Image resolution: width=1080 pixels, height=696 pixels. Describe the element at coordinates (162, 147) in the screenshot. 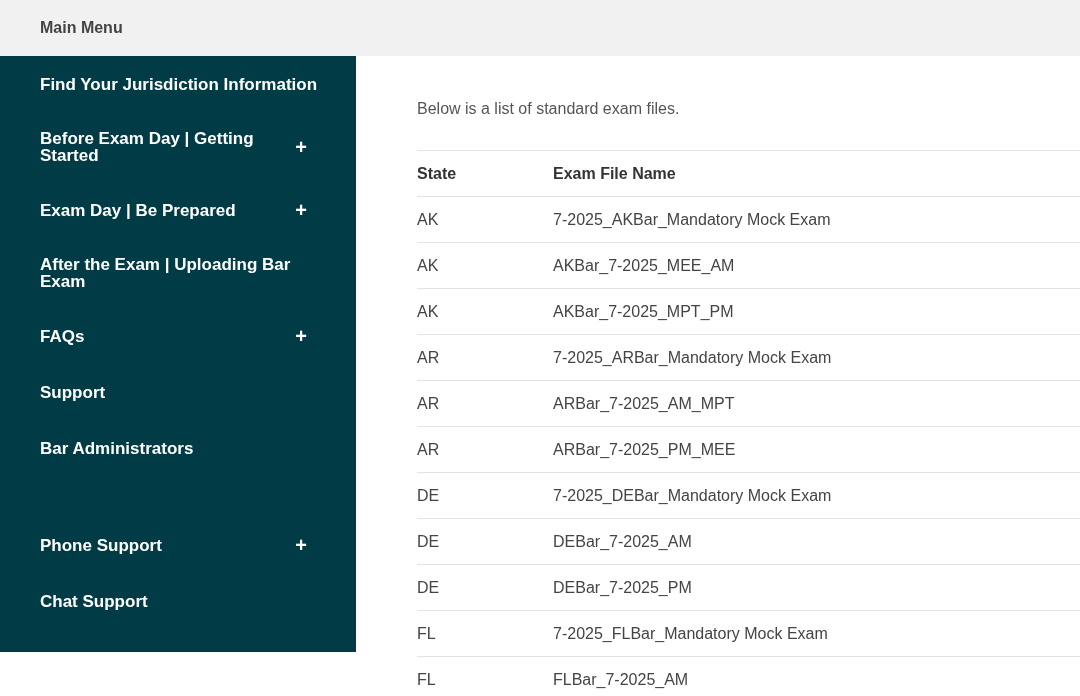

I see `menu-item: Before Exam Day | Getting Started` at that location.